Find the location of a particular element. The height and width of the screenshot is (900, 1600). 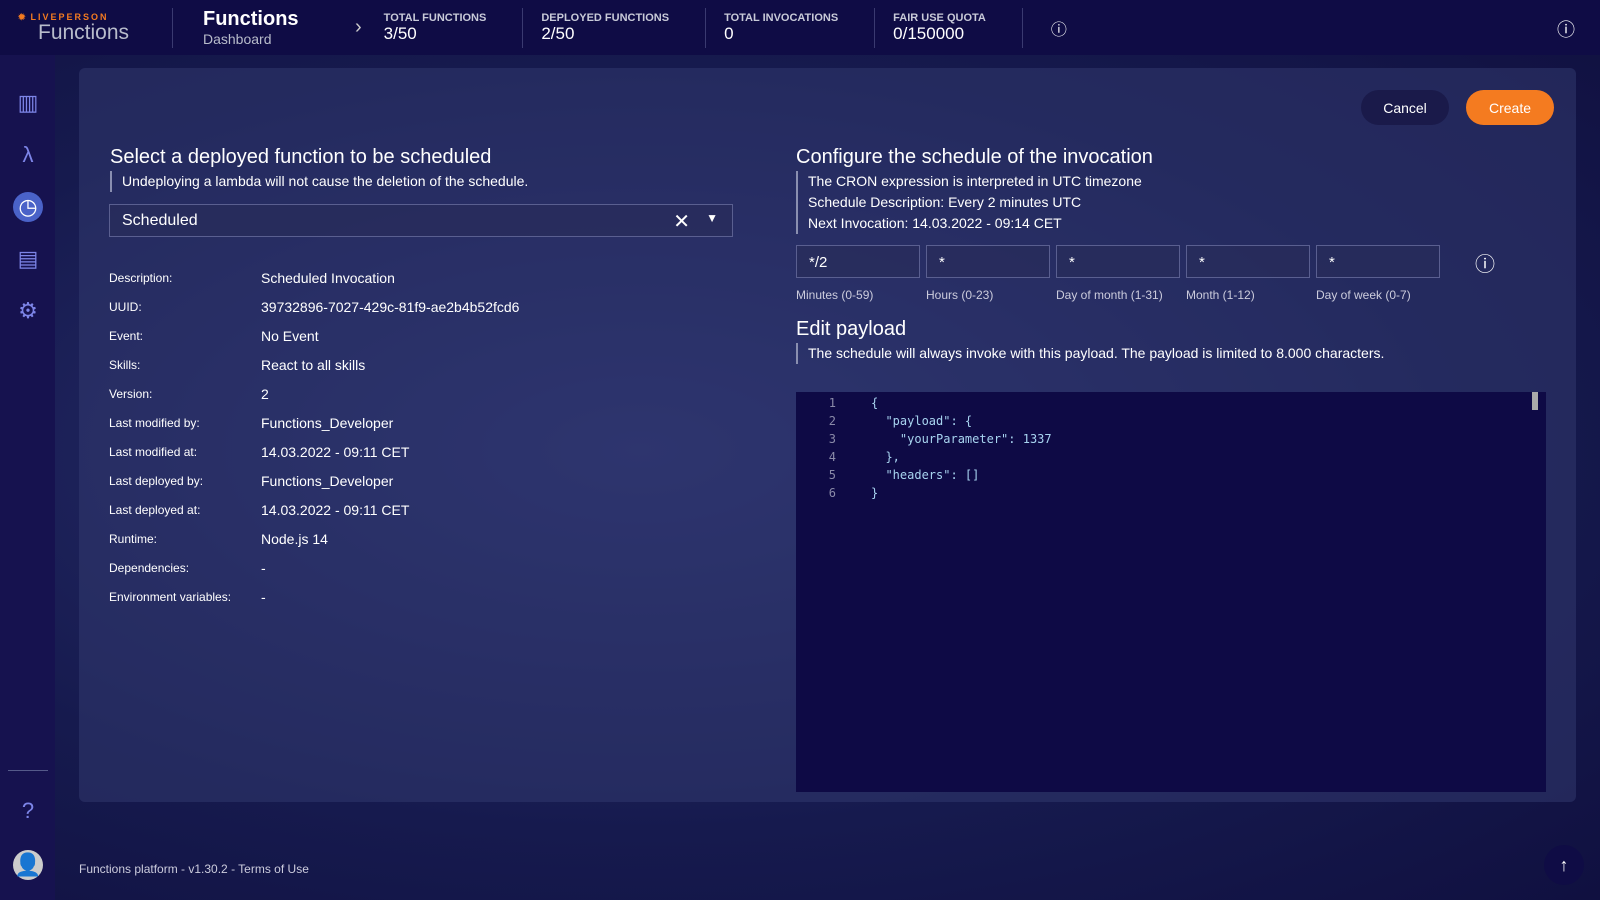

settings-gear-icon: ⚙ is located at coordinates (28, 311).